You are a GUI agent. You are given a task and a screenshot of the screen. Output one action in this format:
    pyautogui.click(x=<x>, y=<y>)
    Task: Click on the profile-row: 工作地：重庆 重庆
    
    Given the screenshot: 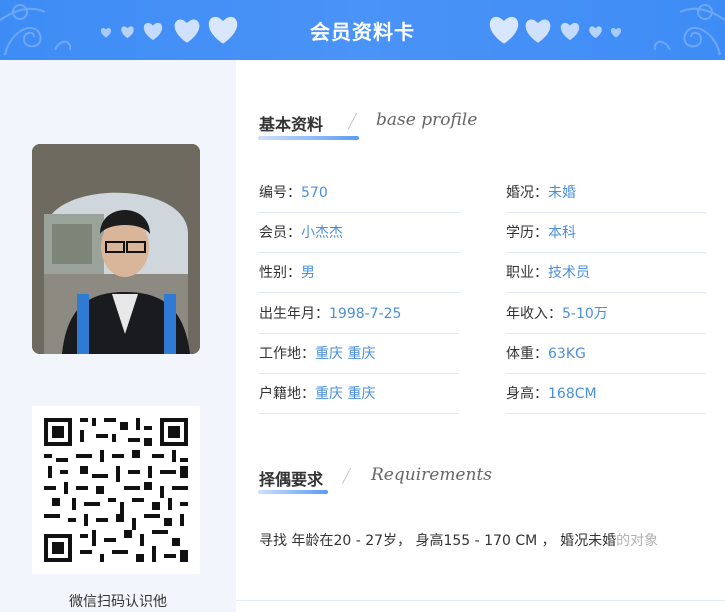 What is the action you would take?
    pyautogui.click(x=359, y=354)
    